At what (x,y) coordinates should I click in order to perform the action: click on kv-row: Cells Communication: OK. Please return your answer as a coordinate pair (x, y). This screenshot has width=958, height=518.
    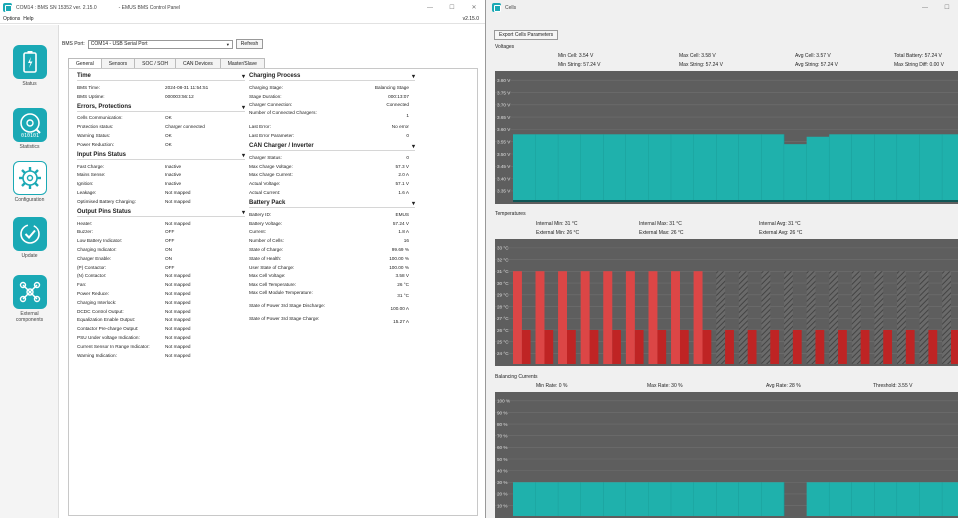
    Looking at the image, I should click on (161, 118).